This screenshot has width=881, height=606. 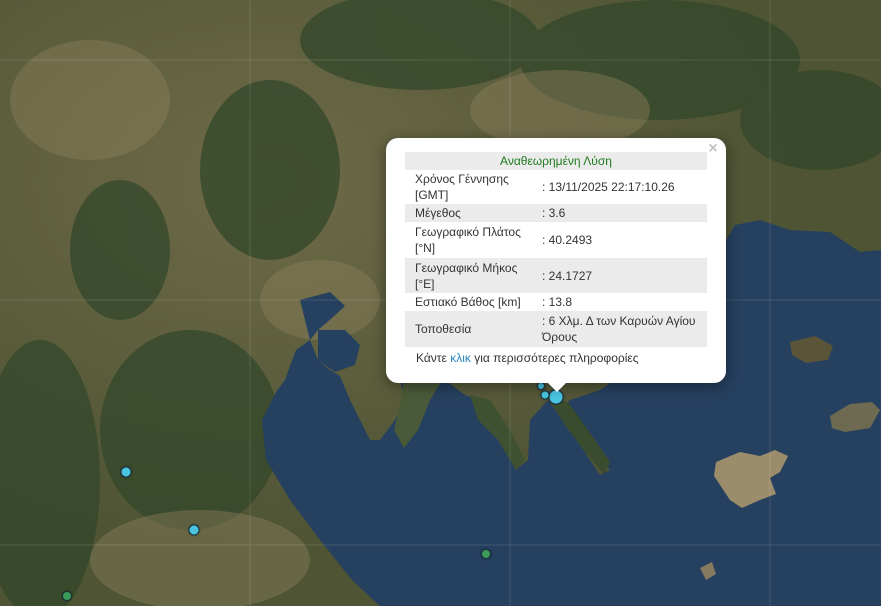 What do you see at coordinates (557, 387) in the screenshot?
I see `popup-tip` at bounding box center [557, 387].